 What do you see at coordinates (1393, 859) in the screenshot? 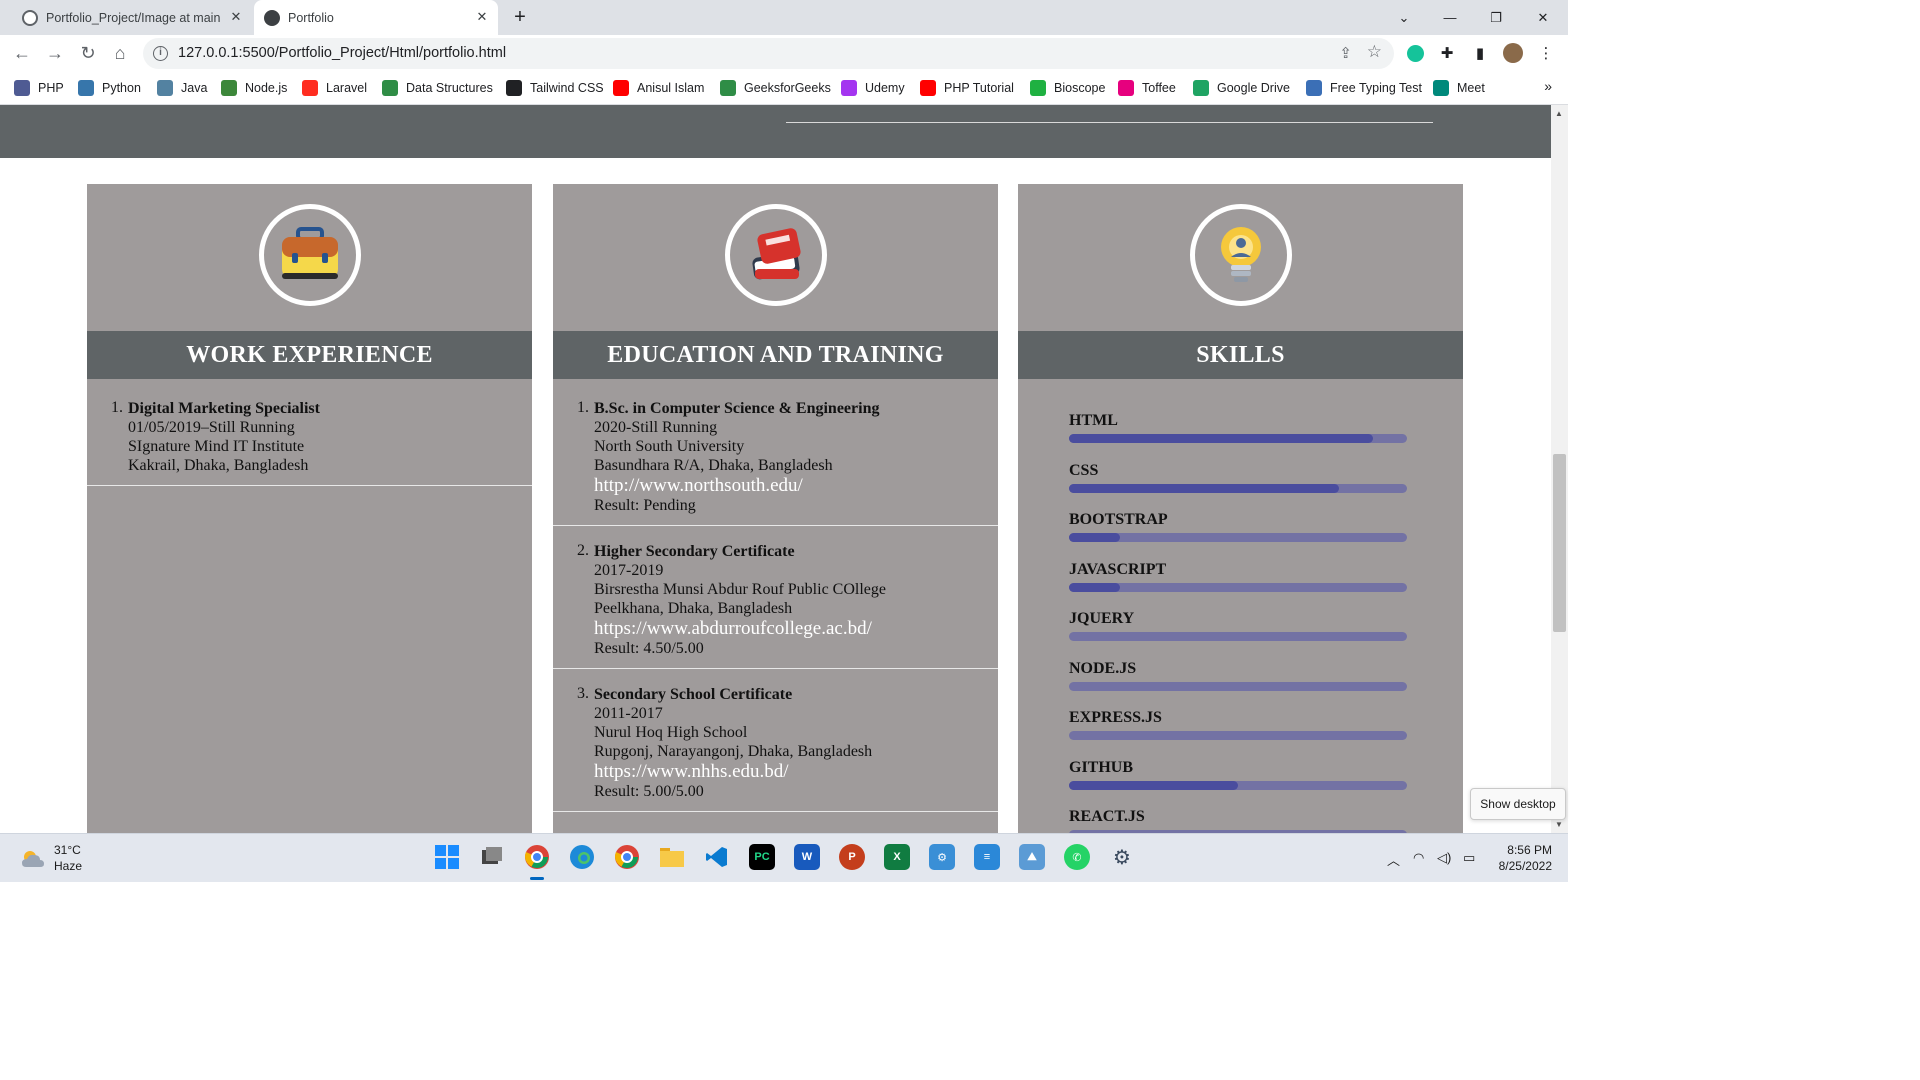
I see `show-hidden-icons-icon: ︿` at bounding box center [1393, 859].